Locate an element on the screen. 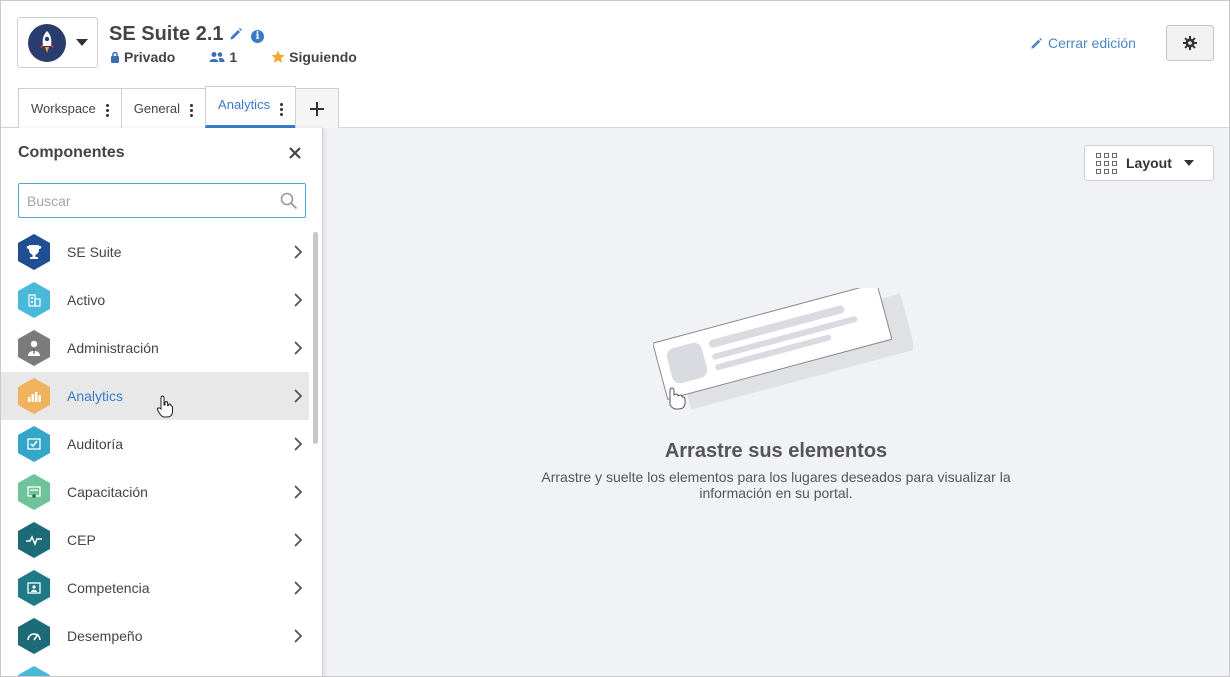 Image resolution: width=1230 pixels, height=677 pixels. list-item-label: CEP is located at coordinates (81, 540).